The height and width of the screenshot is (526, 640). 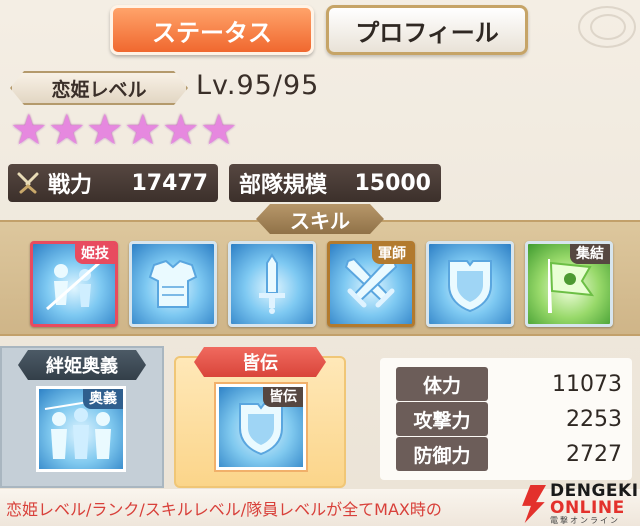 What do you see at coordinates (585, 520) in the screenshot?
I see `logo-line-3: 電撃オンライン` at bounding box center [585, 520].